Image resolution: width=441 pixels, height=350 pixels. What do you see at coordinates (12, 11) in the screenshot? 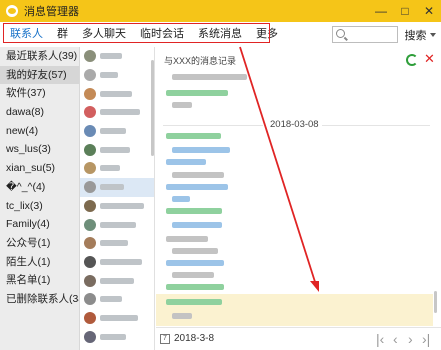
I see `qq-app-icon` at bounding box center [12, 11].